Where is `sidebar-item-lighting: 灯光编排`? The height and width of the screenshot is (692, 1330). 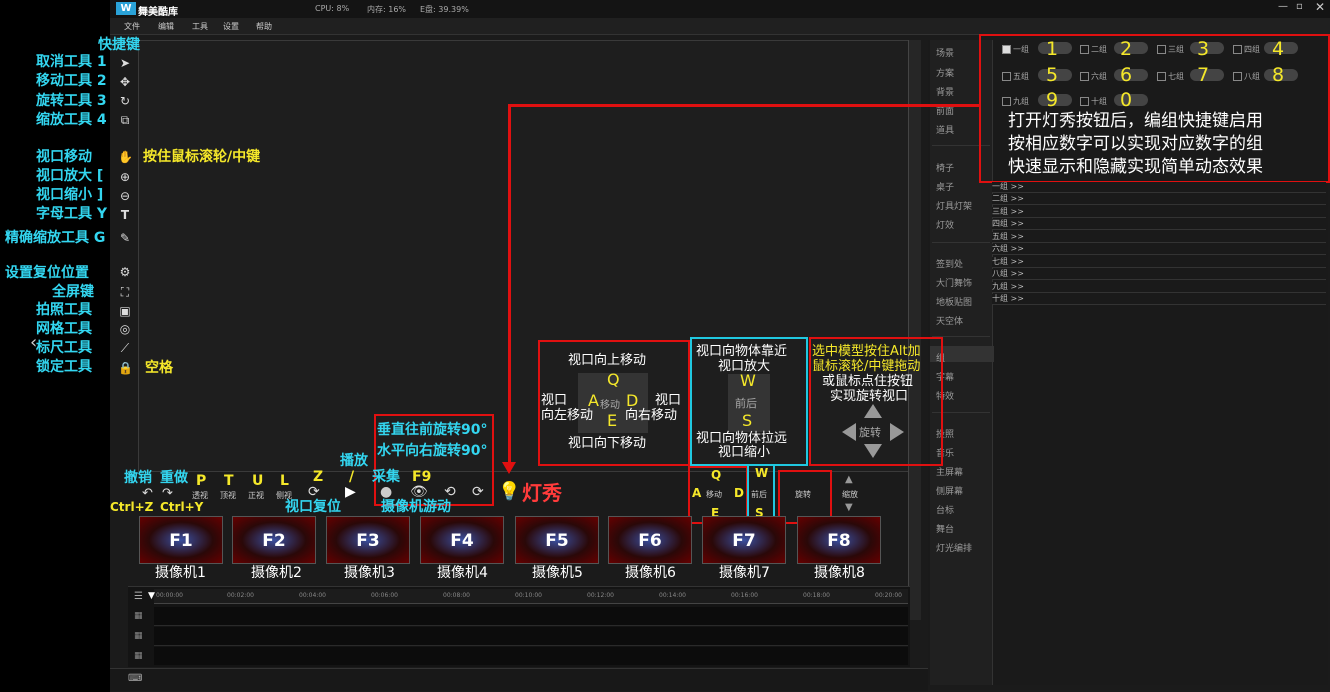
sidebar-item-lighting: 灯光编排 is located at coordinates (954, 547).